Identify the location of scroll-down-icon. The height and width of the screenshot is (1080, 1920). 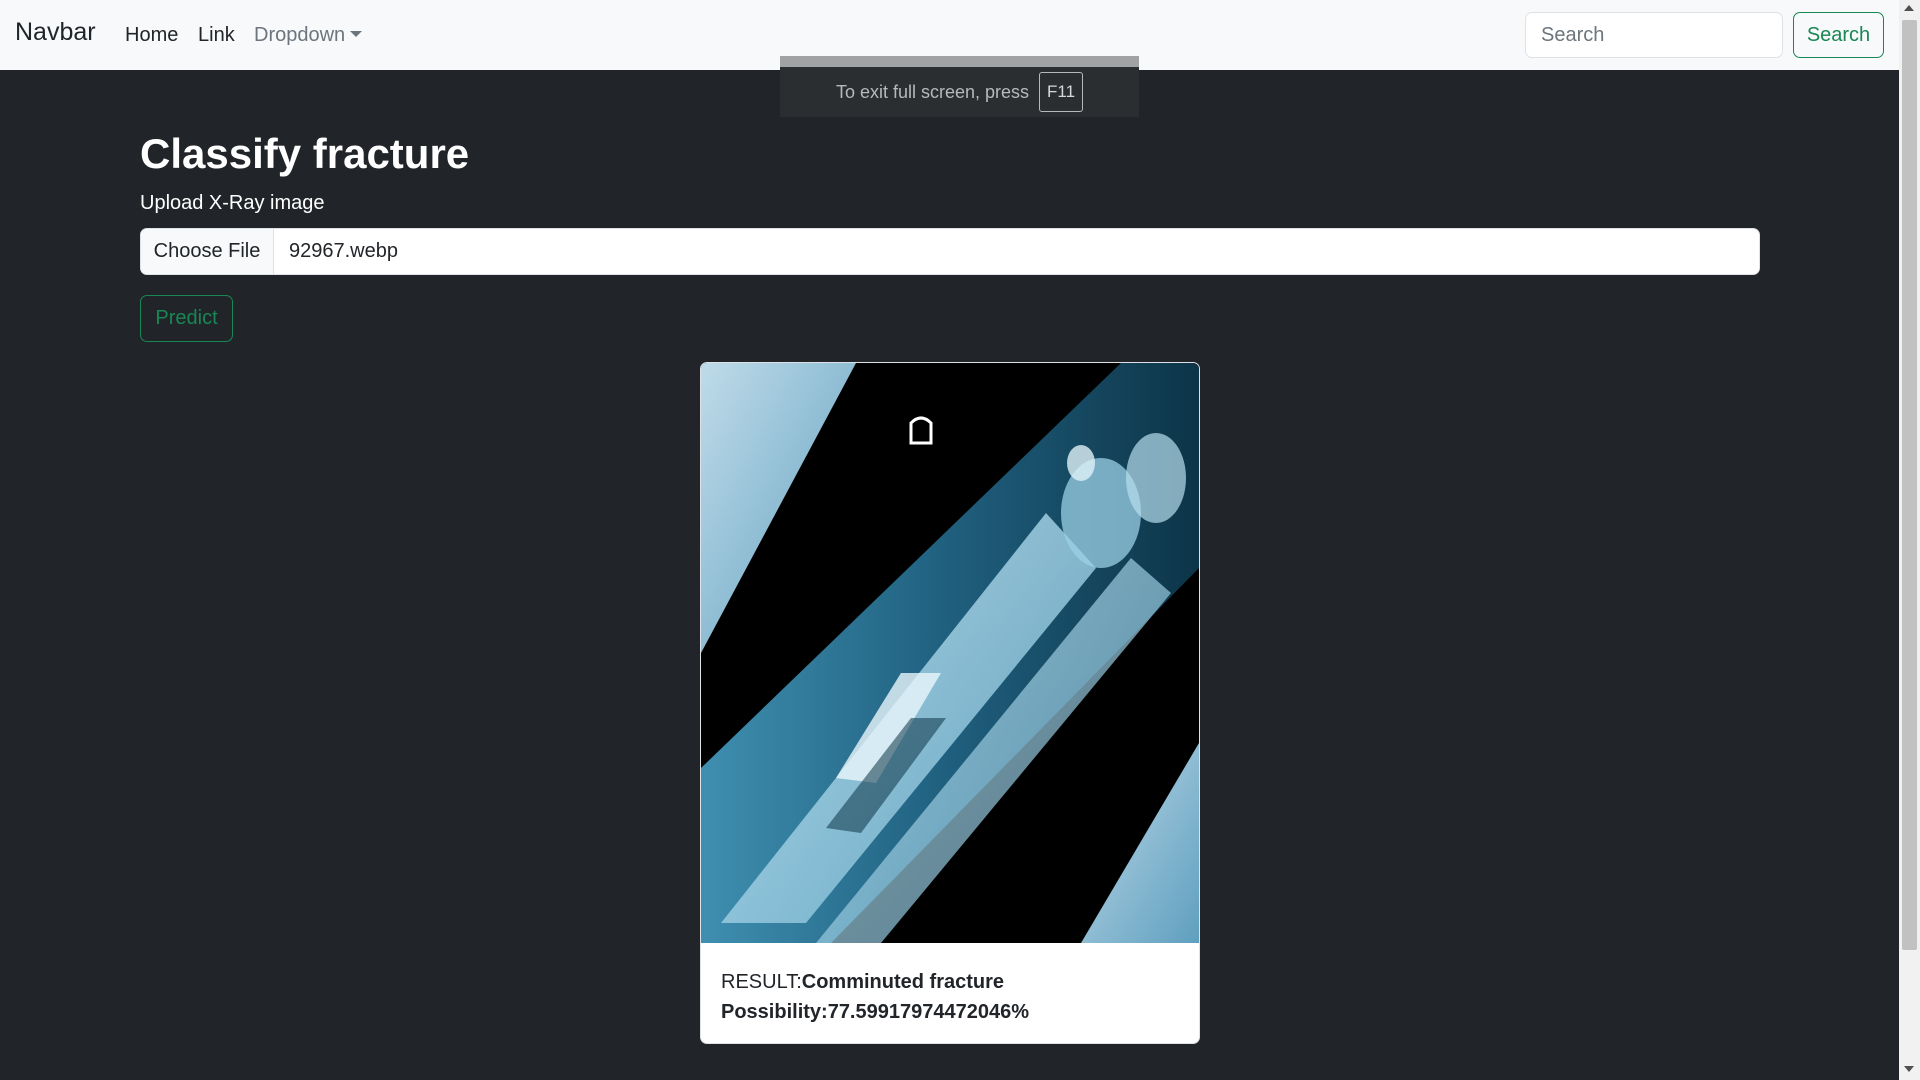
(1909, 1069).